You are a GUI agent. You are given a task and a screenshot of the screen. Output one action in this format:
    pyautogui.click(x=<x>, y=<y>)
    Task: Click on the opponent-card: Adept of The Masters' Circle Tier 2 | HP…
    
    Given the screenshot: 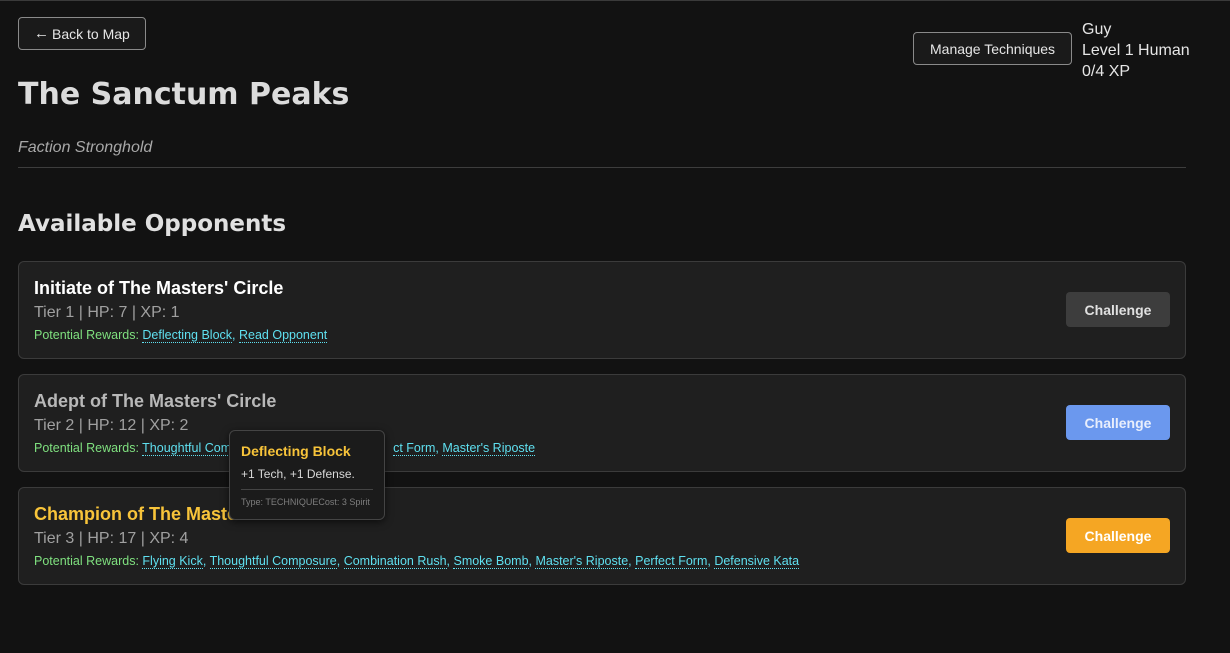 What is the action you would take?
    pyautogui.click(x=602, y=423)
    